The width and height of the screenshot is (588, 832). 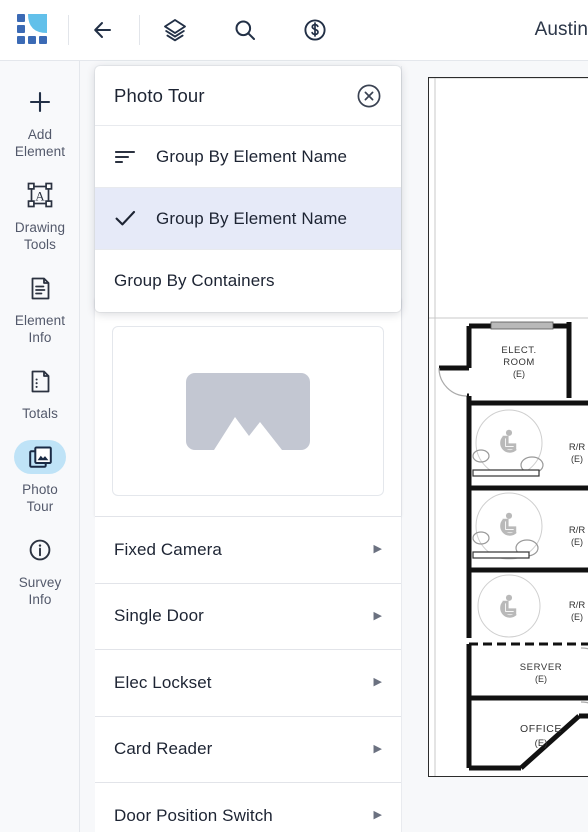 I want to click on photo-frame, so click(x=248, y=411).